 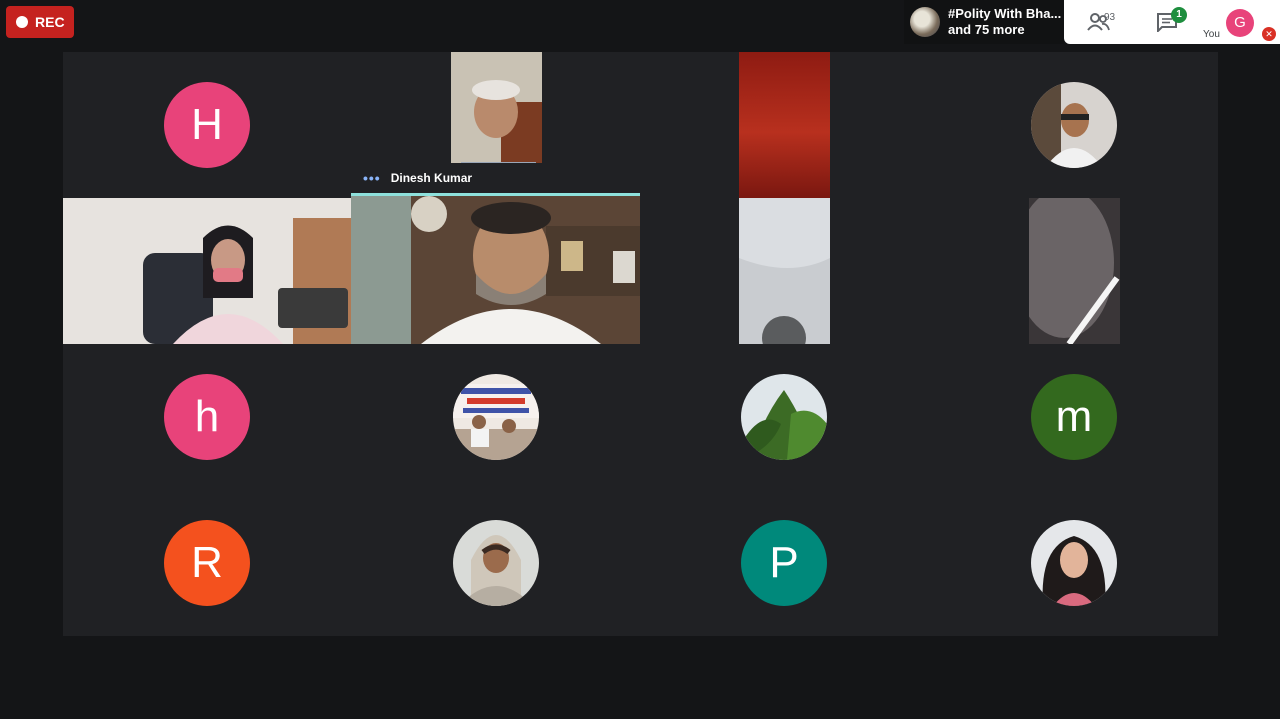 What do you see at coordinates (986, 29) in the screenshot?
I see `meeting-subtitle: and 75 more` at bounding box center [986, 29].